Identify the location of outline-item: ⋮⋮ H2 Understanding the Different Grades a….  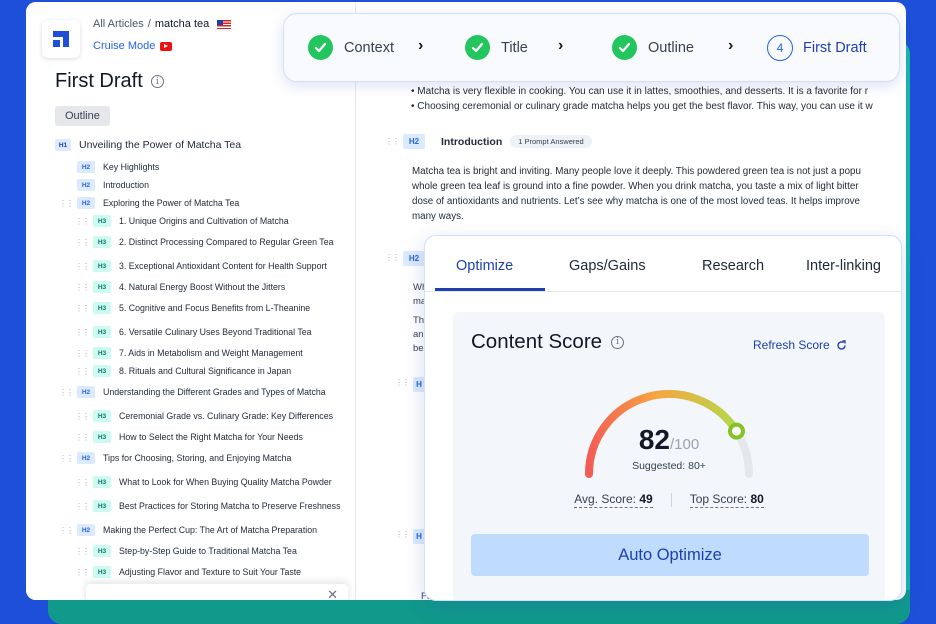
(191, 392).